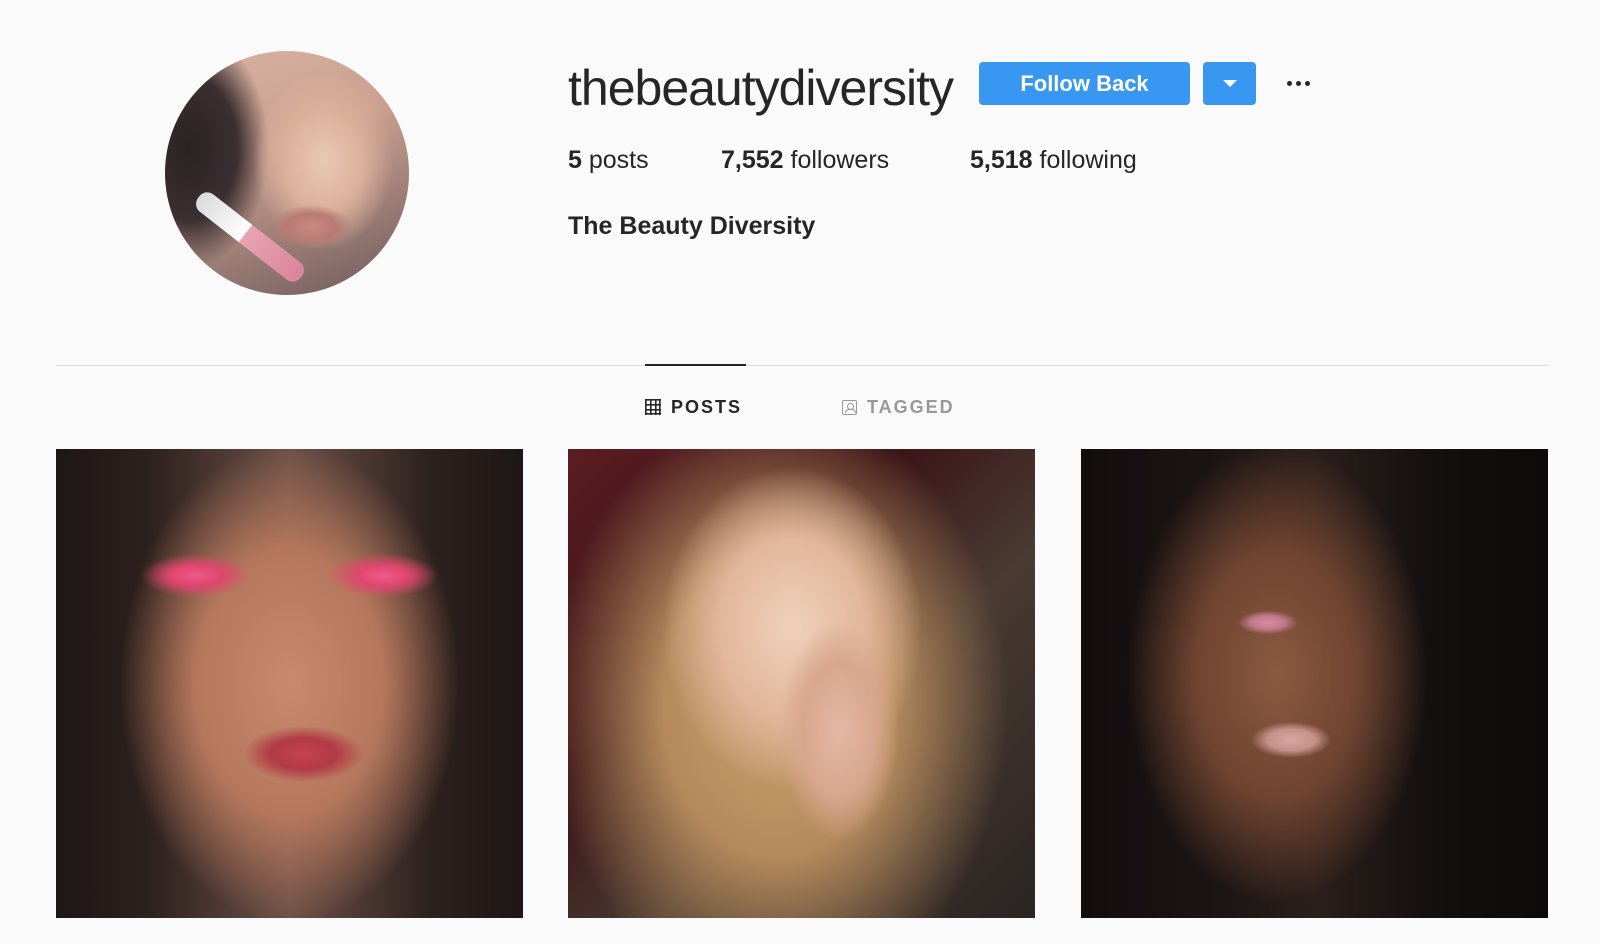 Image resolution: width=1600 pixels, height=944 pixels. What do you see at coordinates (287, 173) in the screenshot?
I see `avatar` at bounding box center [287, 173].